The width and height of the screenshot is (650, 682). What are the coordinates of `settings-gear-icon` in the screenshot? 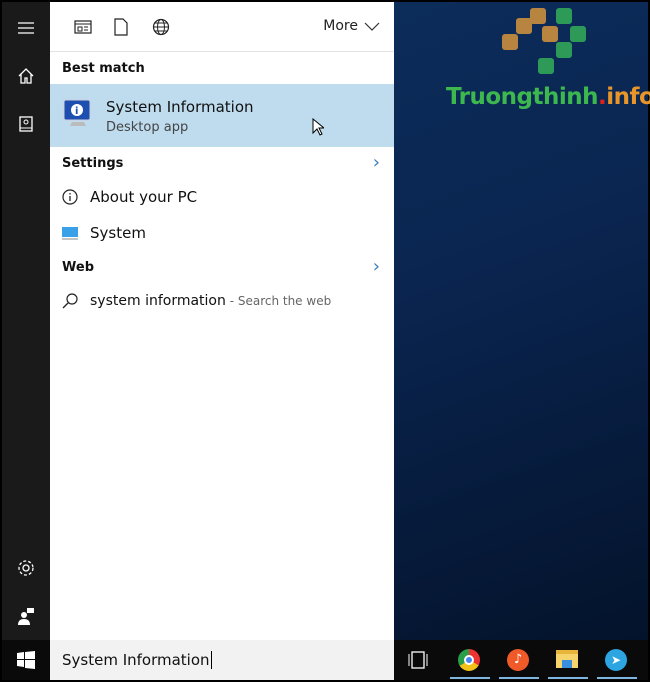 It's located at (26, 568).